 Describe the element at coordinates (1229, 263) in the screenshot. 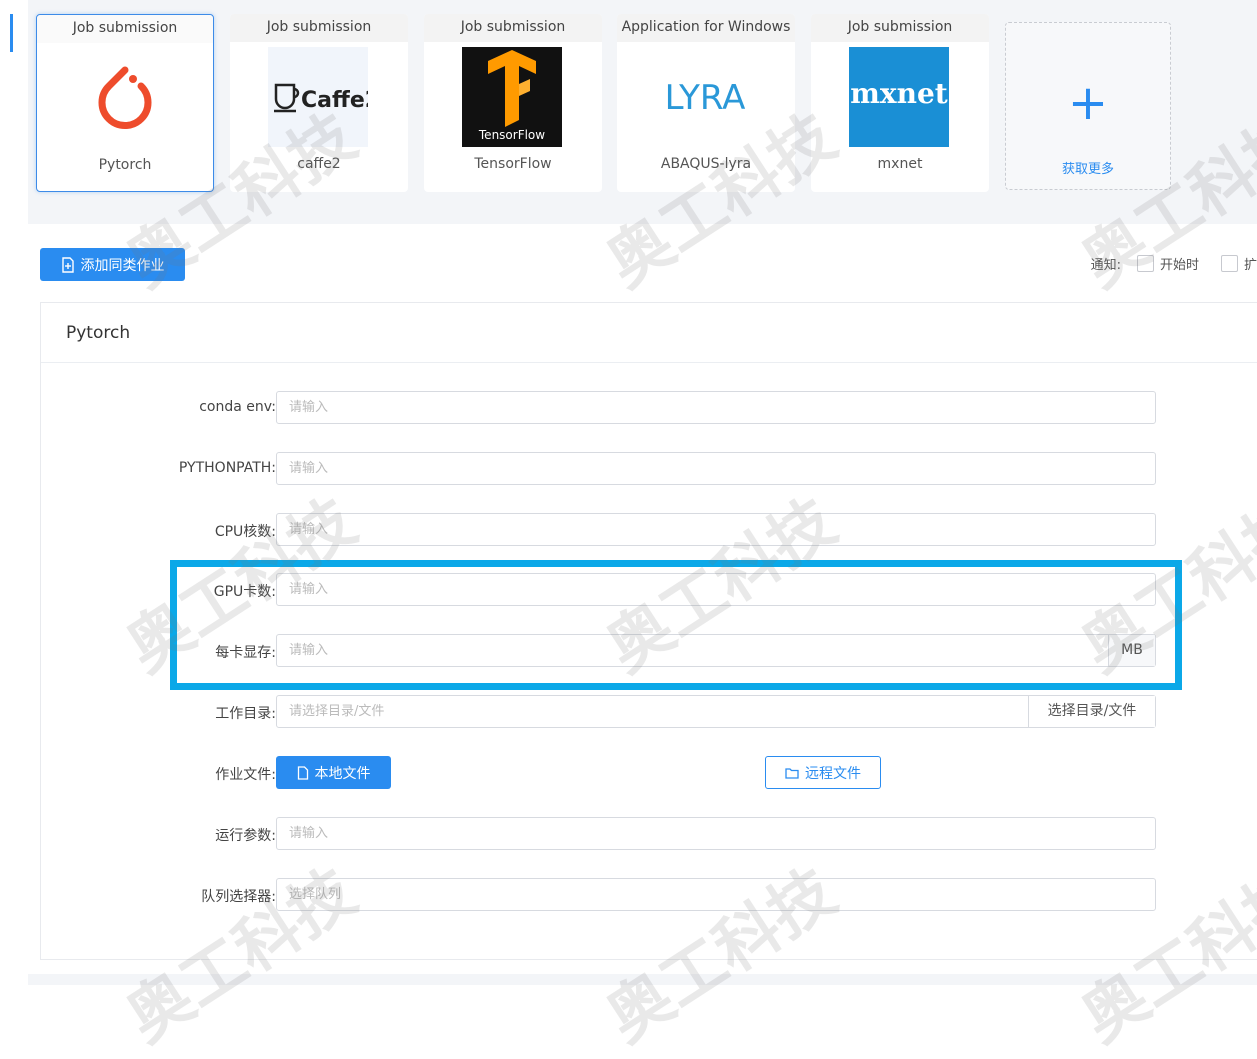

I see `notify-second-checkbox` at that location.